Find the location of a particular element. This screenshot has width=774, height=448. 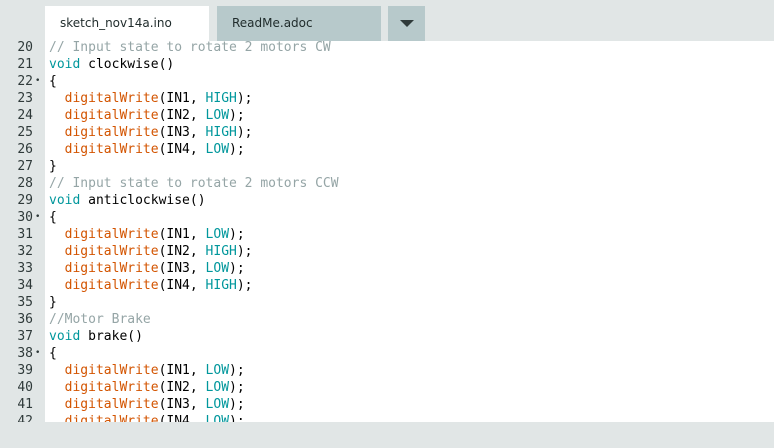

line-number: 32 is located at coordinates (25, 251).